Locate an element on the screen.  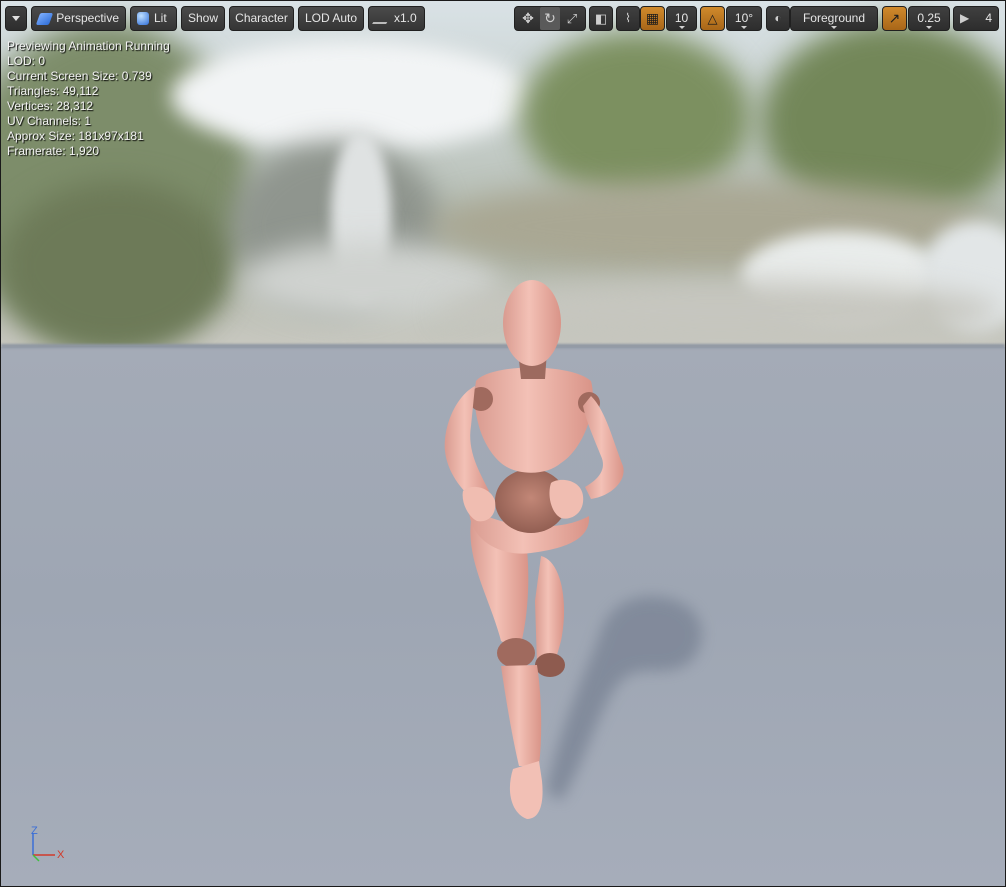
grid-snap-toggle: ▦ is located at coordinates (652, 18).